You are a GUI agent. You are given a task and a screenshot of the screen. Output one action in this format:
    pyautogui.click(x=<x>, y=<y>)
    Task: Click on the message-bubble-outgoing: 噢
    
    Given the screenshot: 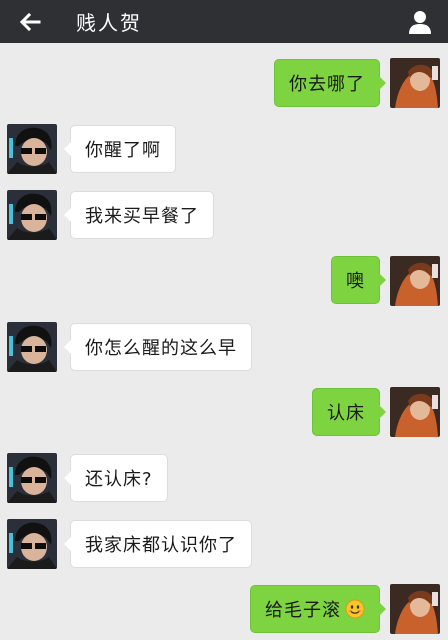 What is the action you would take?
    pyautogui.click(x=358, y=280)
    